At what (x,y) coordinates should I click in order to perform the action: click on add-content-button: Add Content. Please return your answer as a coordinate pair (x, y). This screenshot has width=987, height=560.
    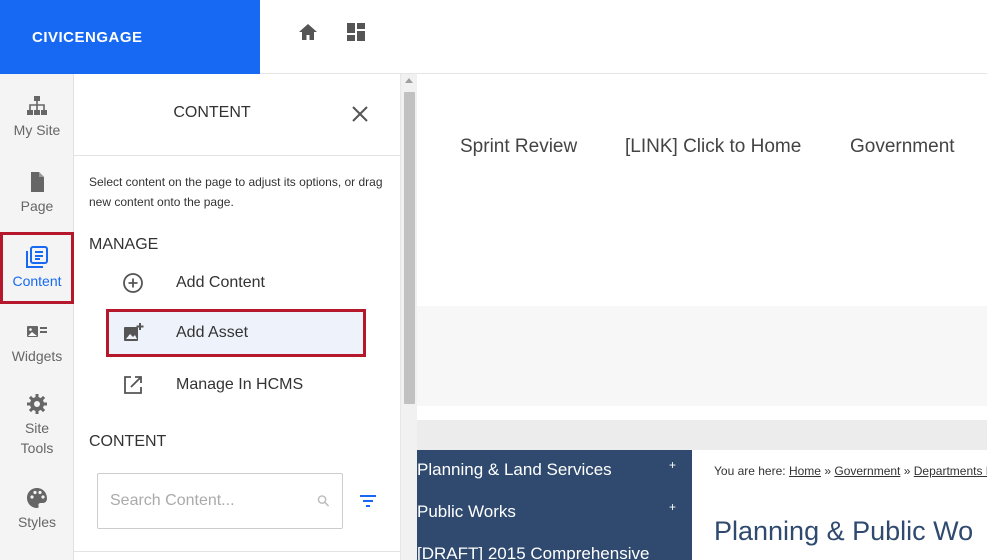
    Looking at the image, I should click on (236, 283).